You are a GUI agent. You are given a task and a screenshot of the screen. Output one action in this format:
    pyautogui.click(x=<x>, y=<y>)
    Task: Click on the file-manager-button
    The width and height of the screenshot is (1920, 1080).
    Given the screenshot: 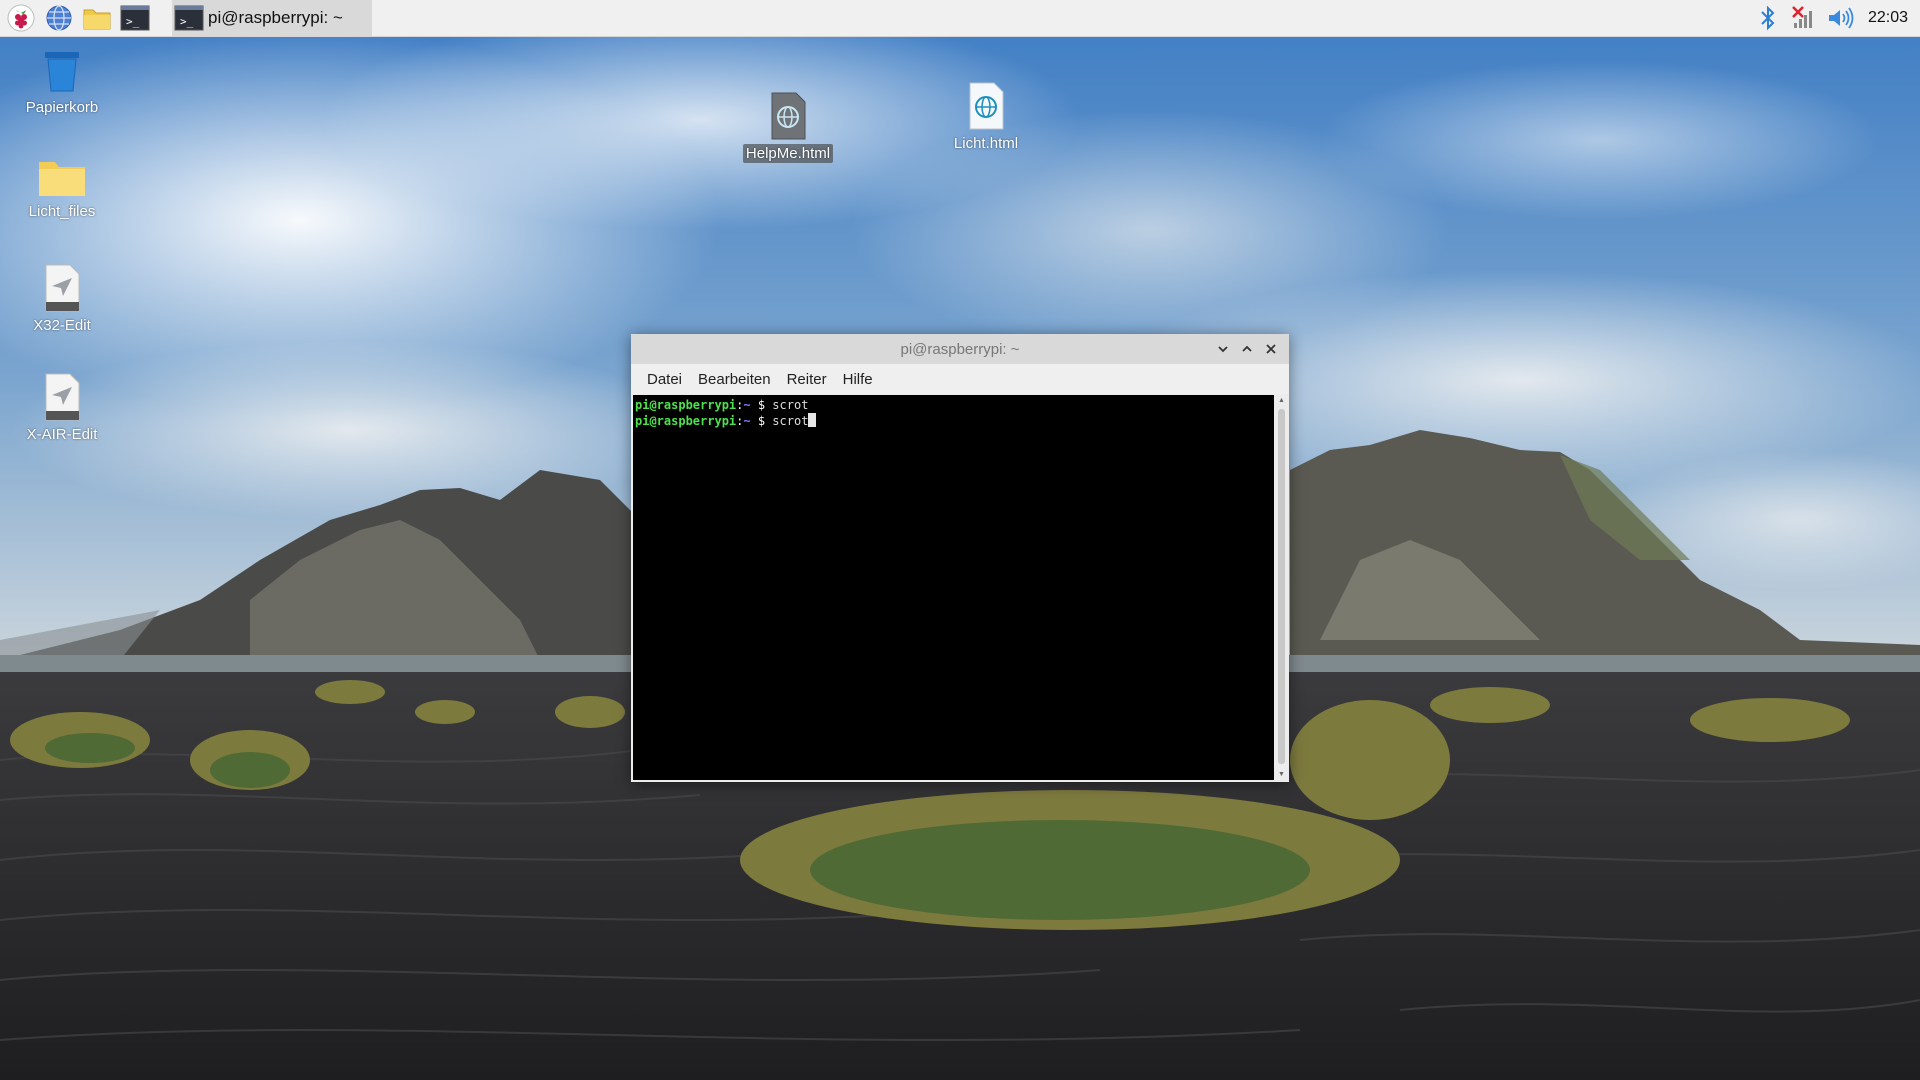 What is the action you would take?
    pyautogui.click(x=97, y=18)
    